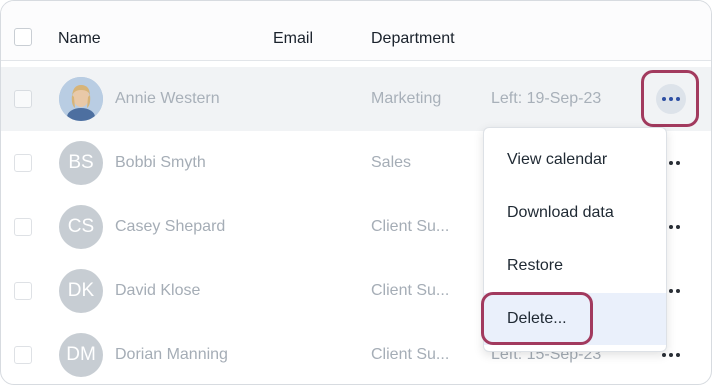 The height and width of the screenshot is (385, 712). Describe the element at coordinates (81, 163) in the screenshot. I see `avatar: BS` at that location.